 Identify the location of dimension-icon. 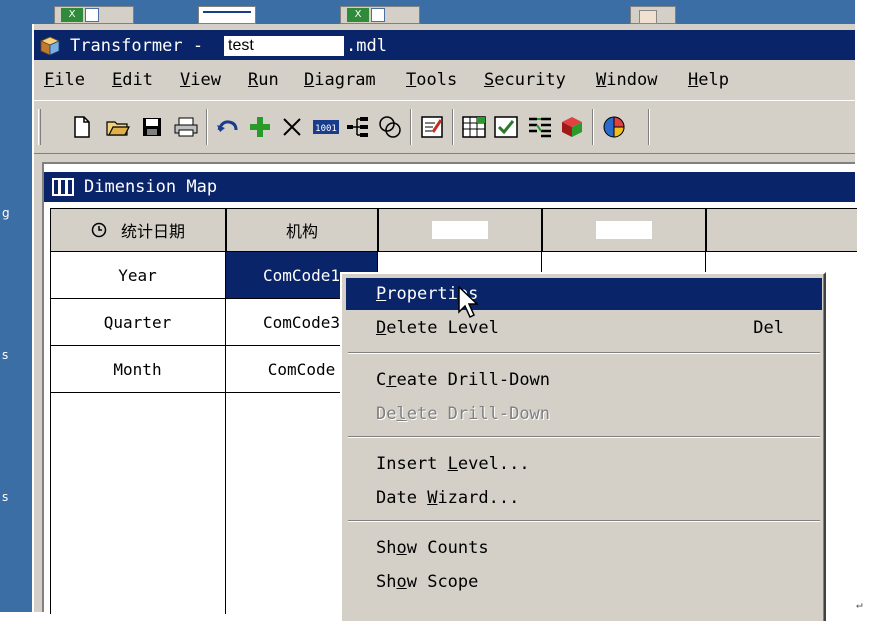
(540, 127).